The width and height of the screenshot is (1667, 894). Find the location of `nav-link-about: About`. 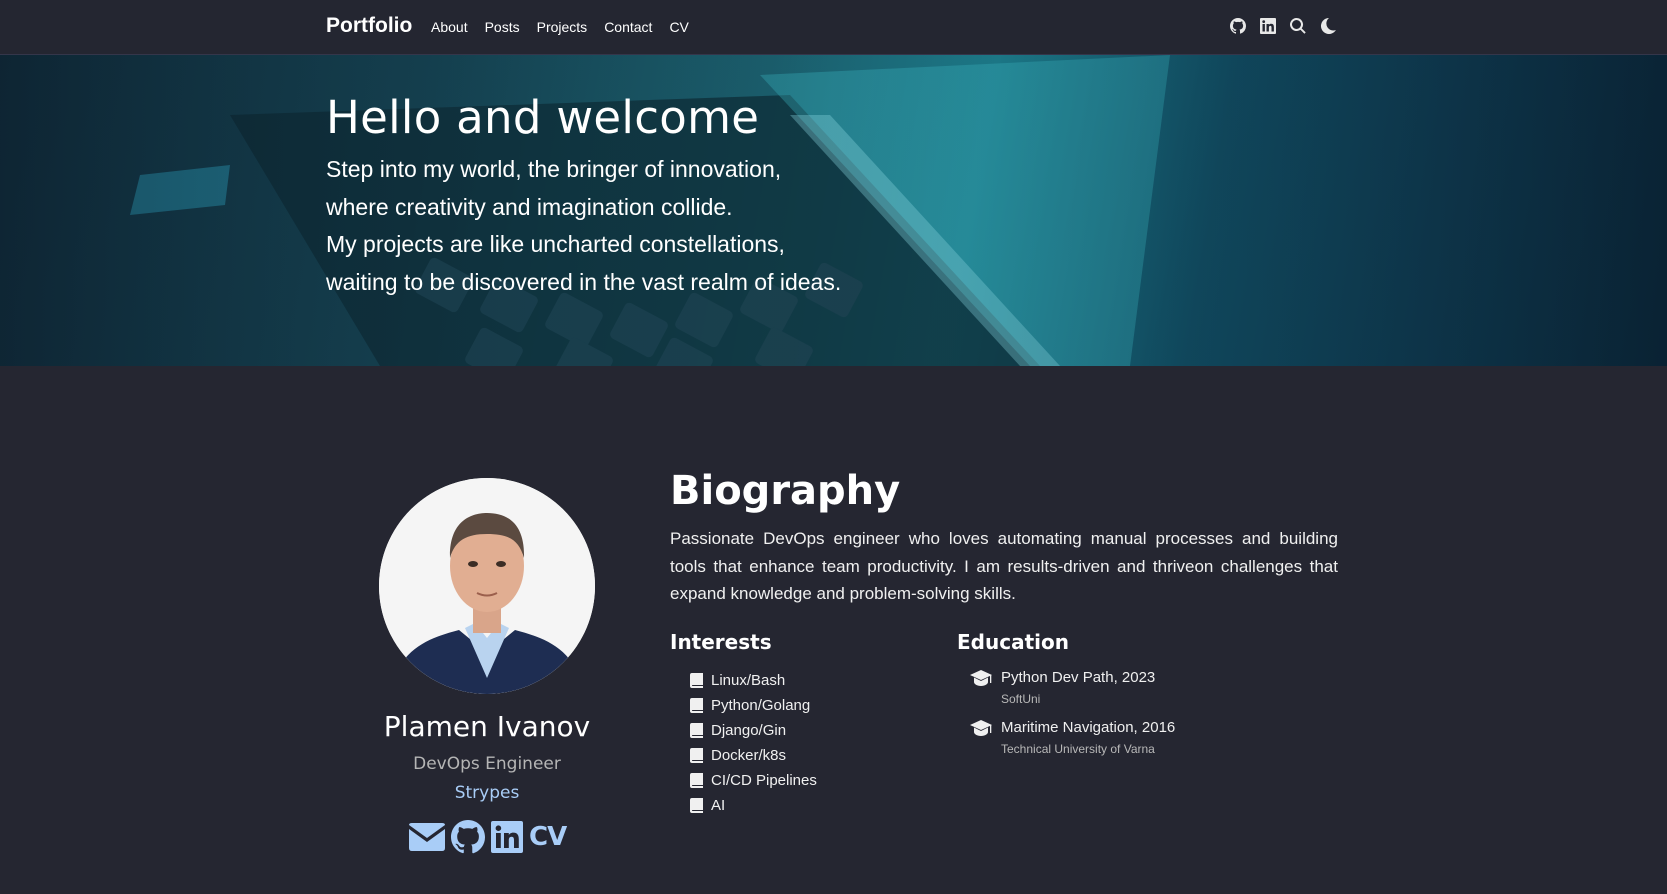

nav-link-about: About is located at coordinates (449, 27).